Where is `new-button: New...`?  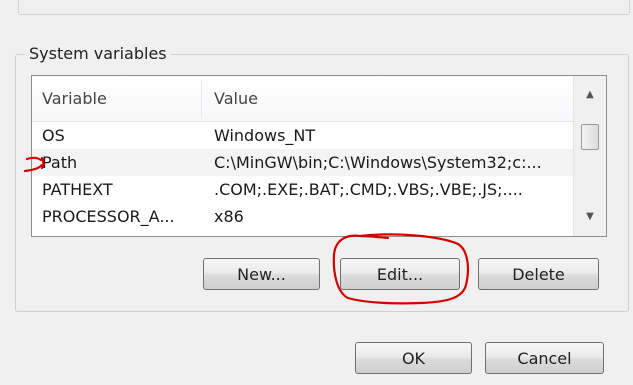
new-button: New... is located at coordinates (261, 274).